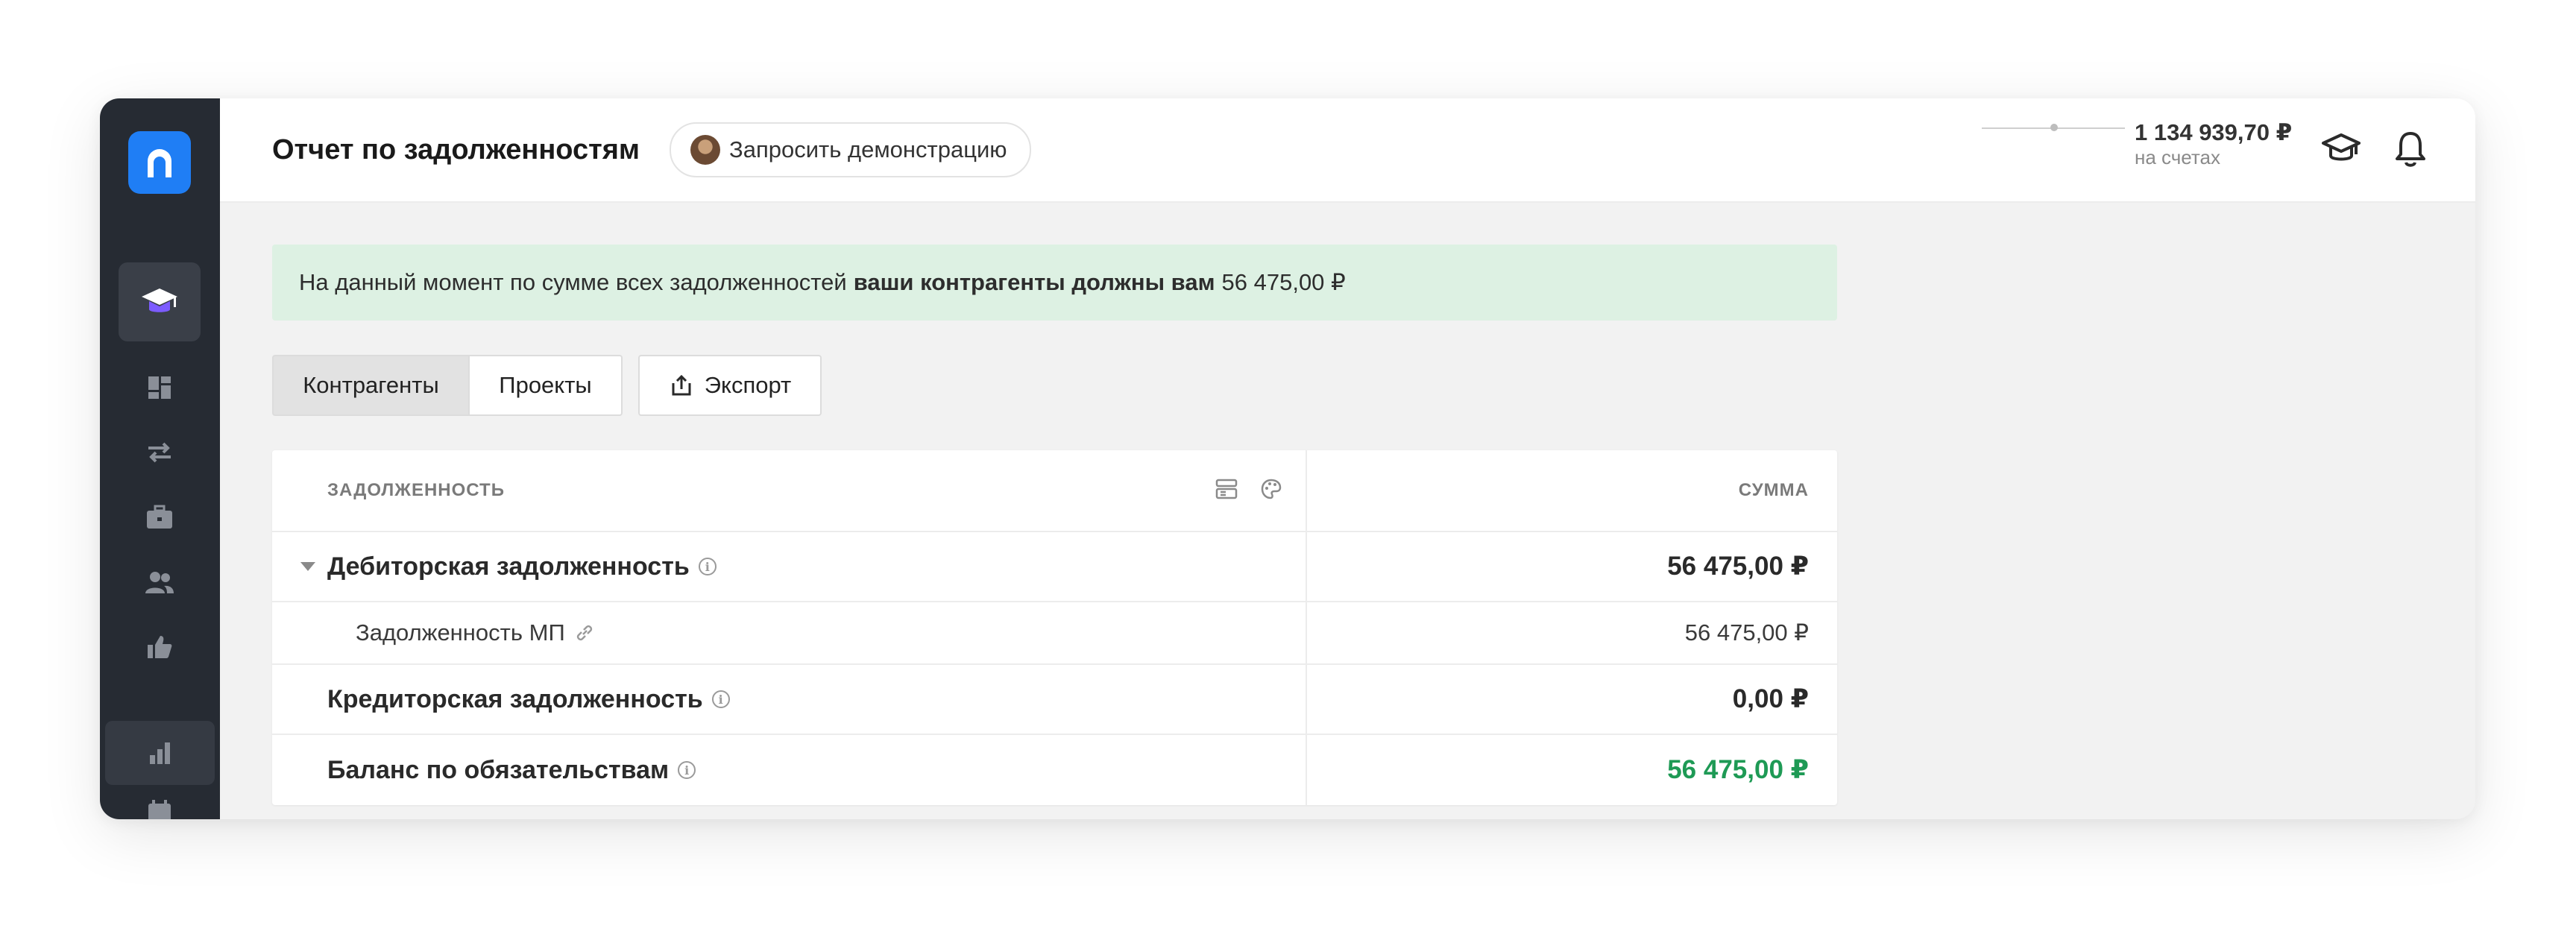  I want to click on collapse-caret-icon, so click(307, 566).